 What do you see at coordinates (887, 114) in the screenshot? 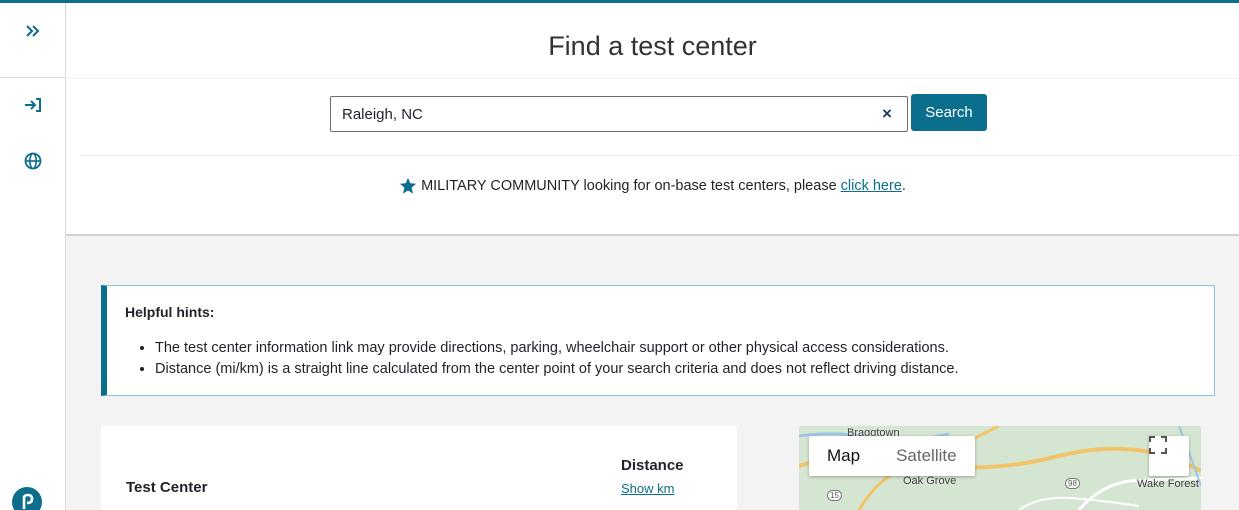
I see `clear-search-button: ×` at bounding box center [887, 114].